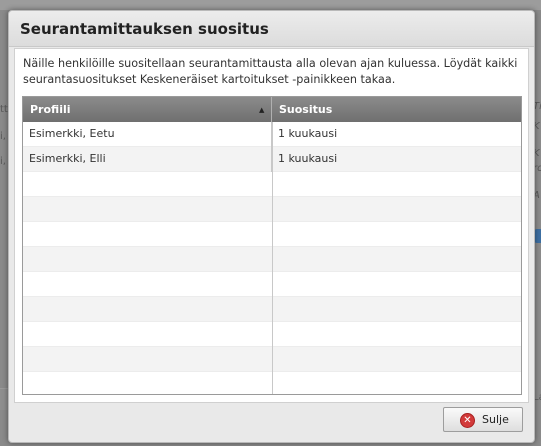 Image resolution: width=541 pixels, height=446 pixels. What do you see at coordinates (467, 420) in the screenshot?
I see `close-icon: ✕` at bounding box center [467, 420].